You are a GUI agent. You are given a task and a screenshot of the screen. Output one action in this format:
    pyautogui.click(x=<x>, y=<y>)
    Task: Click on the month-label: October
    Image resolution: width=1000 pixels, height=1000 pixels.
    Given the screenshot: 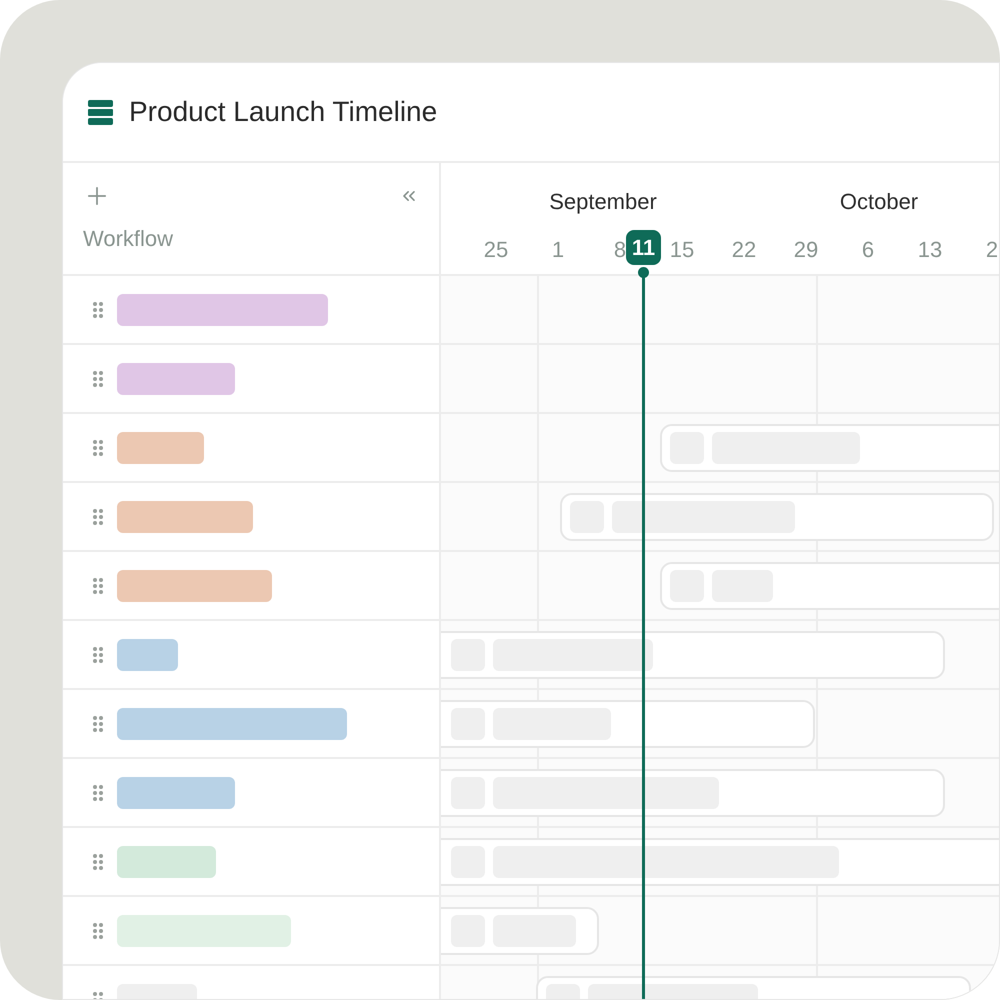 What is the action you would take?
    pyautogui.click(x=879, y=202)
    